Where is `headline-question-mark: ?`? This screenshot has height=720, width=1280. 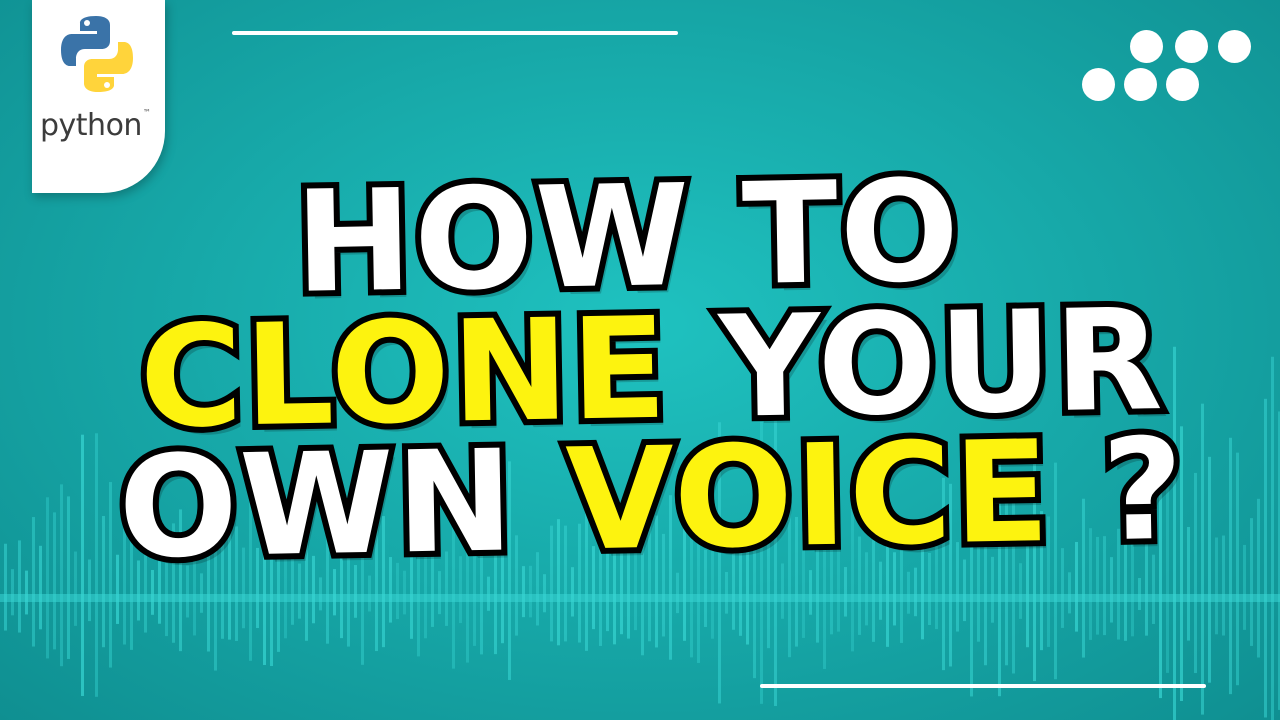
headline-question-mark: ? is located at coordinates (1144, 491).